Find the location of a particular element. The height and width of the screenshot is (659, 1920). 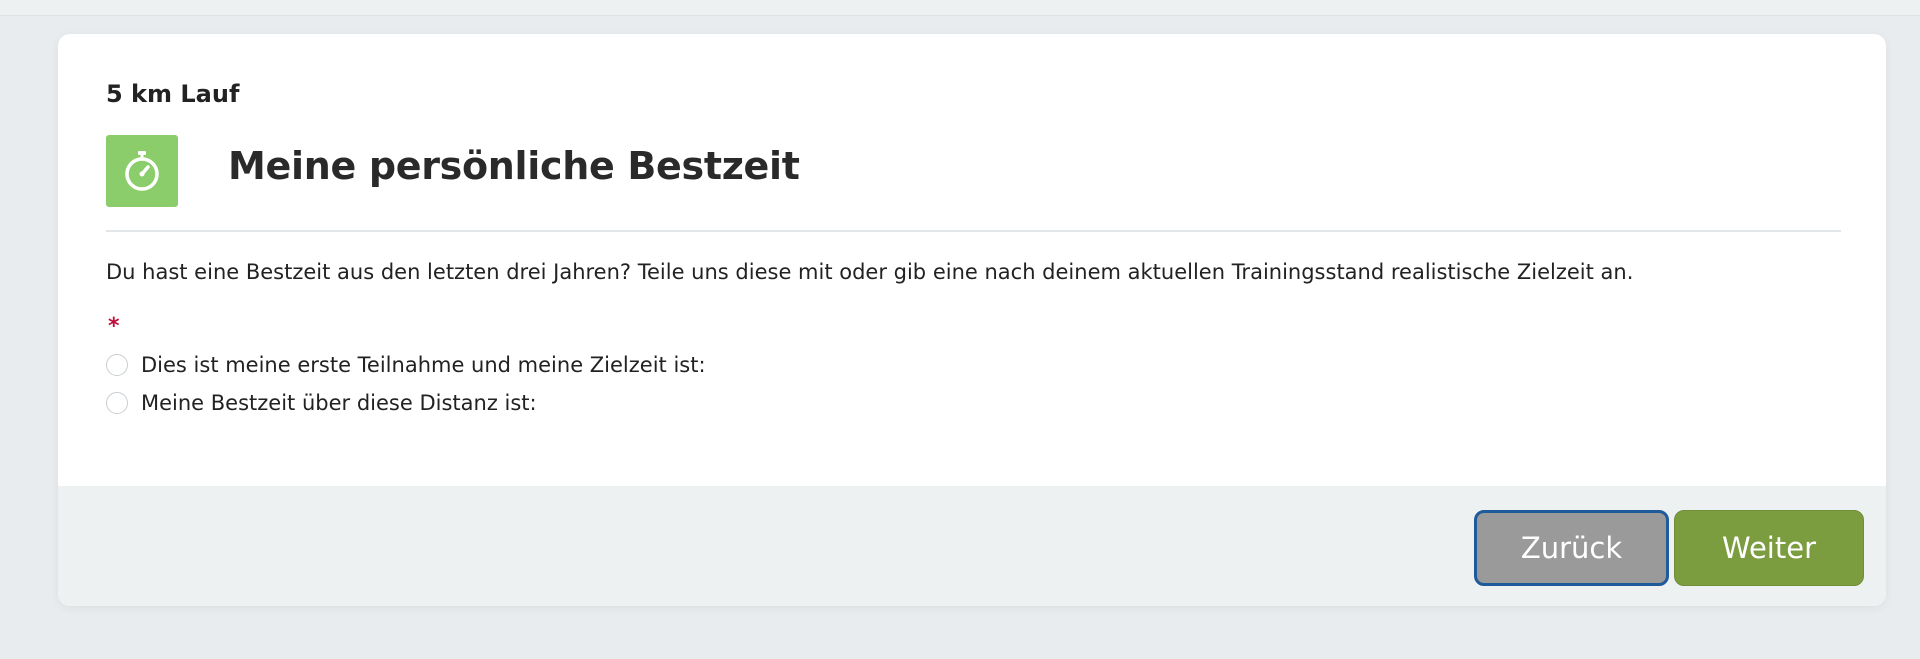

back-button: Zurück is located at coordinates (1571, 548).